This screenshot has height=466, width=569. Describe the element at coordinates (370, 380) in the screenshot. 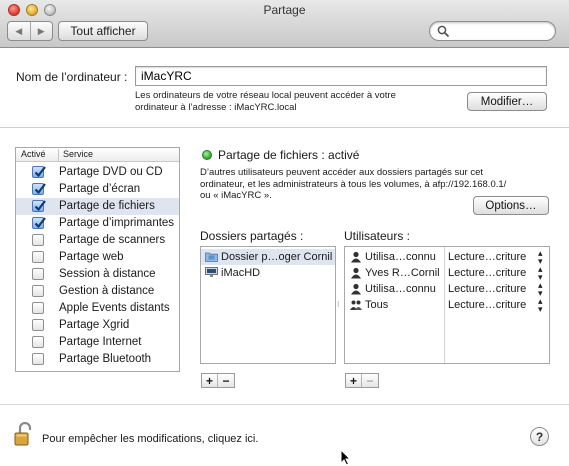

I see `remove-user-button: −` at that location.